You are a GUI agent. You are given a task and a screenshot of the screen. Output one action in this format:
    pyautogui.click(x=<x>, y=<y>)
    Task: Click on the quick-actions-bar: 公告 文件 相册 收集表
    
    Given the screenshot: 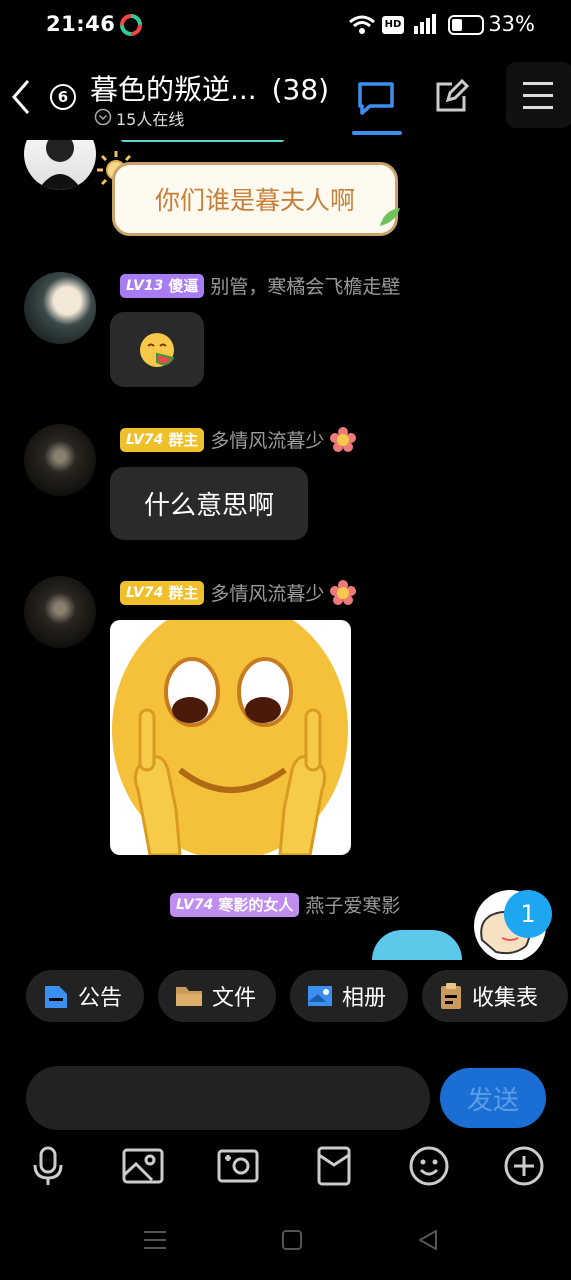 What is the action you would take?
    pyautogui.click(x=297, y=996)
    